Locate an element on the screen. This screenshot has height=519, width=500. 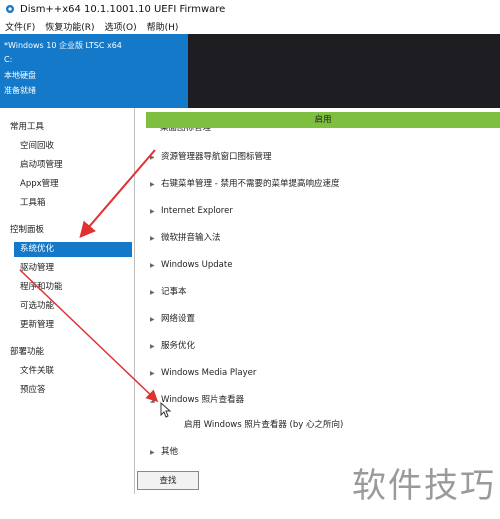
mouse-cursor-icon is located at coordinates (166, 410).